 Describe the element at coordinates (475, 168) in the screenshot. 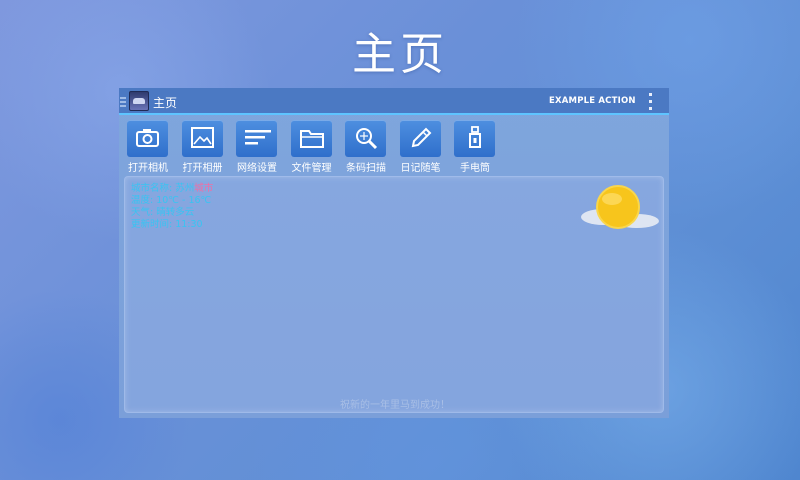

I see `tool-label: 手电筒` at that location.